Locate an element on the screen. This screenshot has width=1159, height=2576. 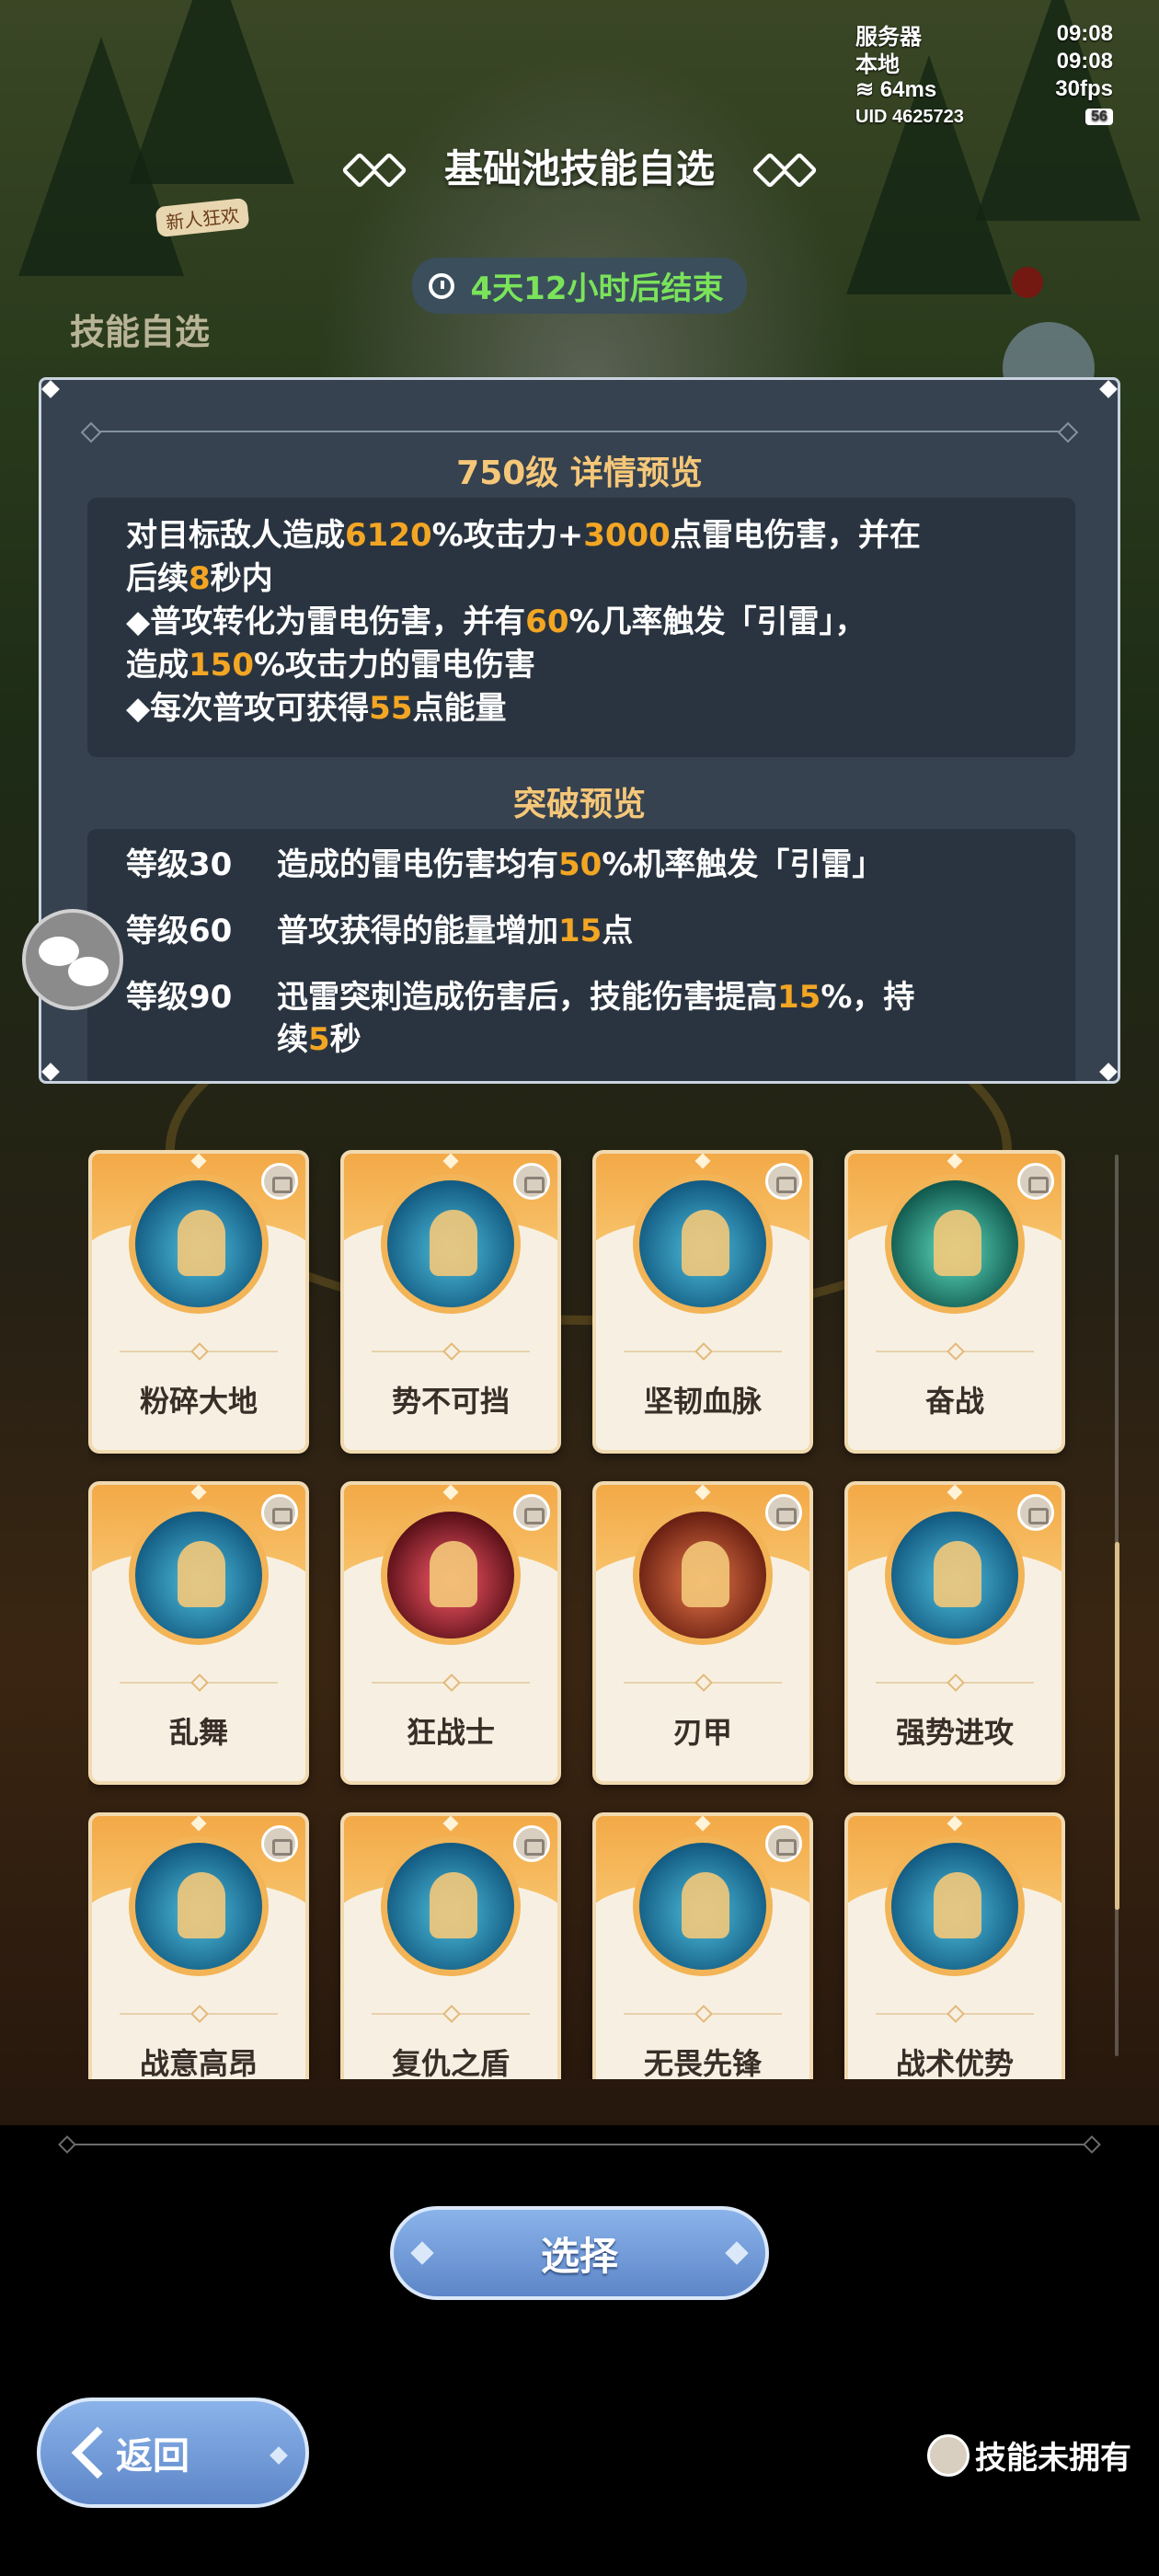
back-button-label: 返回 is located at coordinates (152, 2456).